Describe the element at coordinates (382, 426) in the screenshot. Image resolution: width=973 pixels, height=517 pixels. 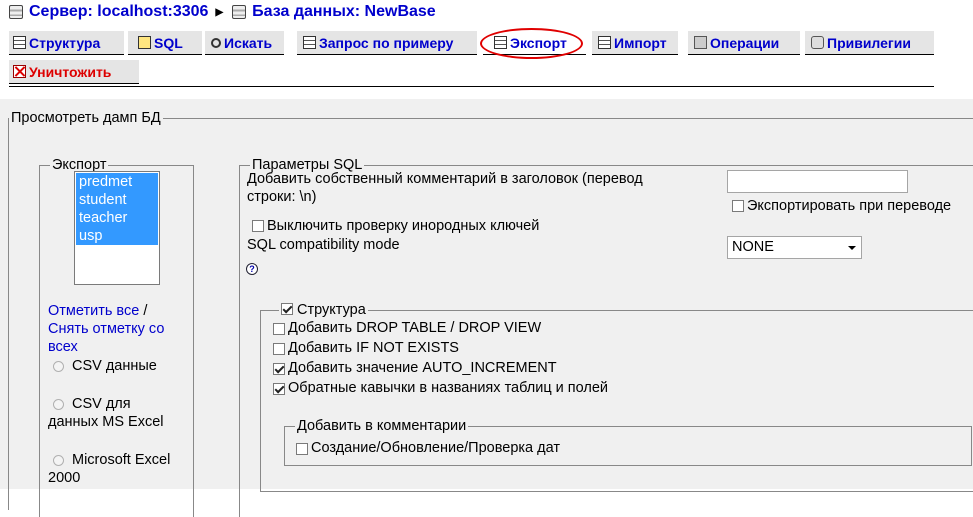
I see `comments-legend: Добавить в комментарии` at that location.